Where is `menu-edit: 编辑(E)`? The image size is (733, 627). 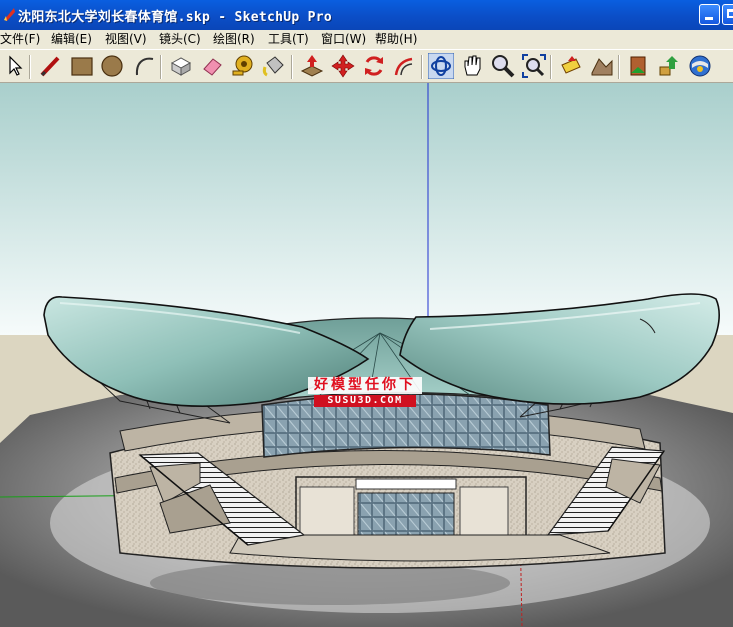
menu-edit: 编辑(E) is located at coordinates (71, 39).